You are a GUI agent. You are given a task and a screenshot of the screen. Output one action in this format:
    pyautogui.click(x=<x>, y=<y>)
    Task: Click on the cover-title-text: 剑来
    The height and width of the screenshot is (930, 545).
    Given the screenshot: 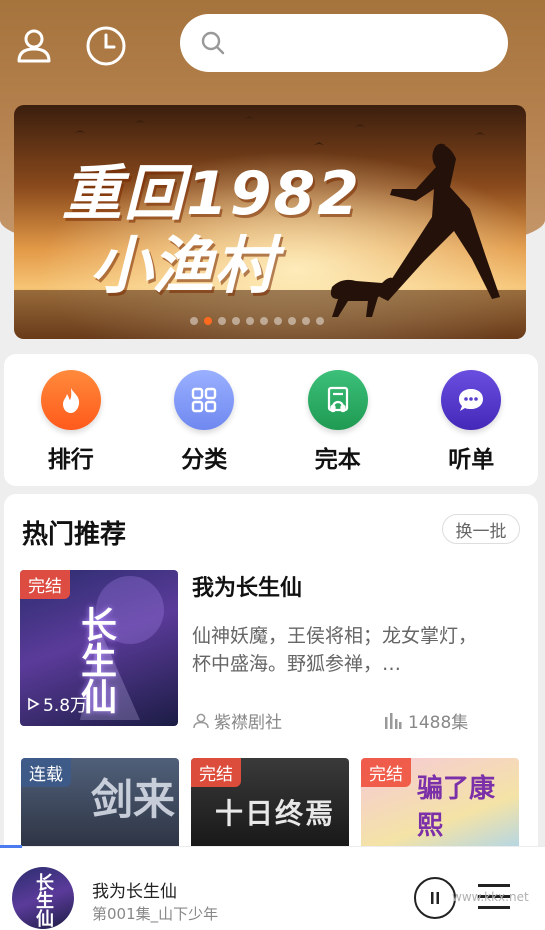 What is the action you would take?
    pyautogui.click(x=133, y=799)
    